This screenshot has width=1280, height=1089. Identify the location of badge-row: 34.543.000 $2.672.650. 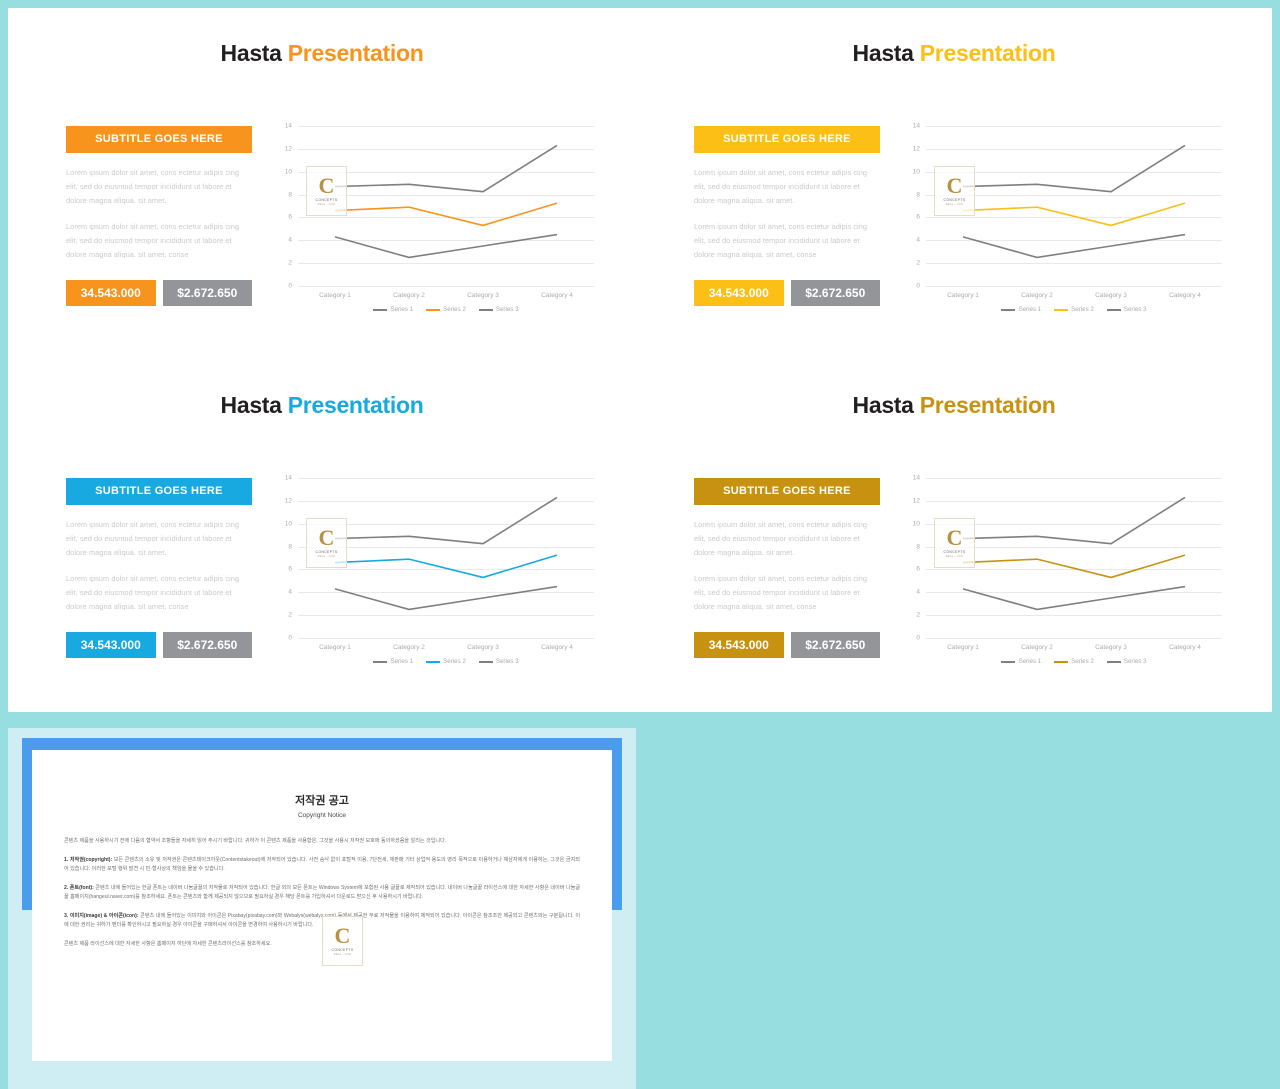
(159, 645).